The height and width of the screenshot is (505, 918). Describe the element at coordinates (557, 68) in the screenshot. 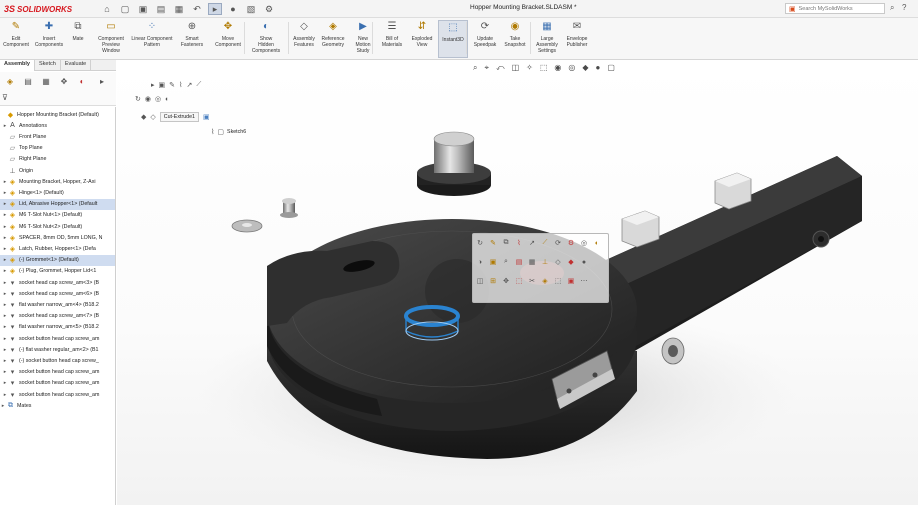

I see `display-style-icon: ◉` at that location.